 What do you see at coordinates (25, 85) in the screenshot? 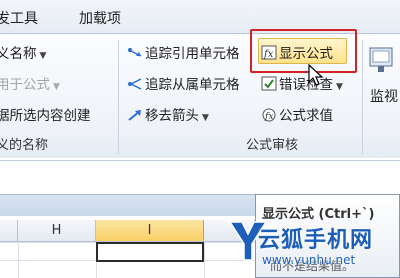
I see `use-in-formula-label: 用于公式` at bounding box center [25, 85].